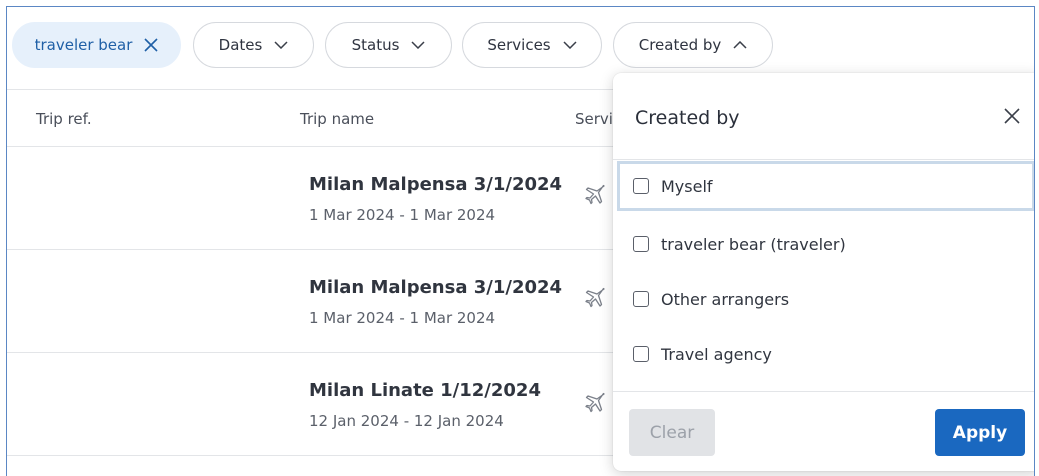 This screenshot has height=476, width=1039. What do you see at coordinates (740, 45) in the screenshot?
I see `chevron-up-icon` at bounding box center [740, 45].